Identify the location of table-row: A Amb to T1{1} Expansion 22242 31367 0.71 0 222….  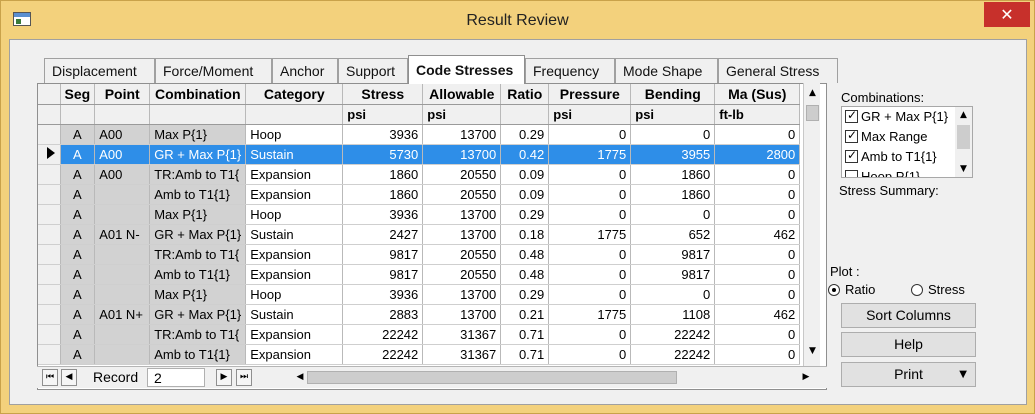
(419, 354).